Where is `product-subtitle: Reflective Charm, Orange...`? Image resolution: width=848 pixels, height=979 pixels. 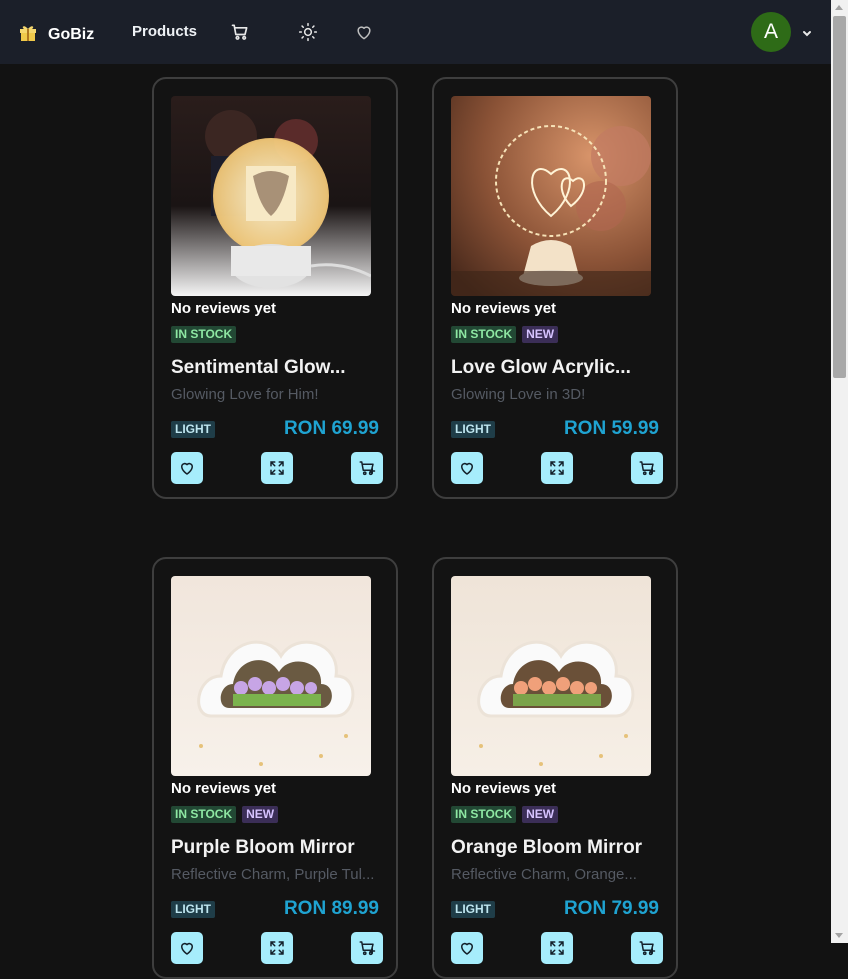 product-subtitle: Reflective Charm, Orange... is located at coordinates (544, 874).